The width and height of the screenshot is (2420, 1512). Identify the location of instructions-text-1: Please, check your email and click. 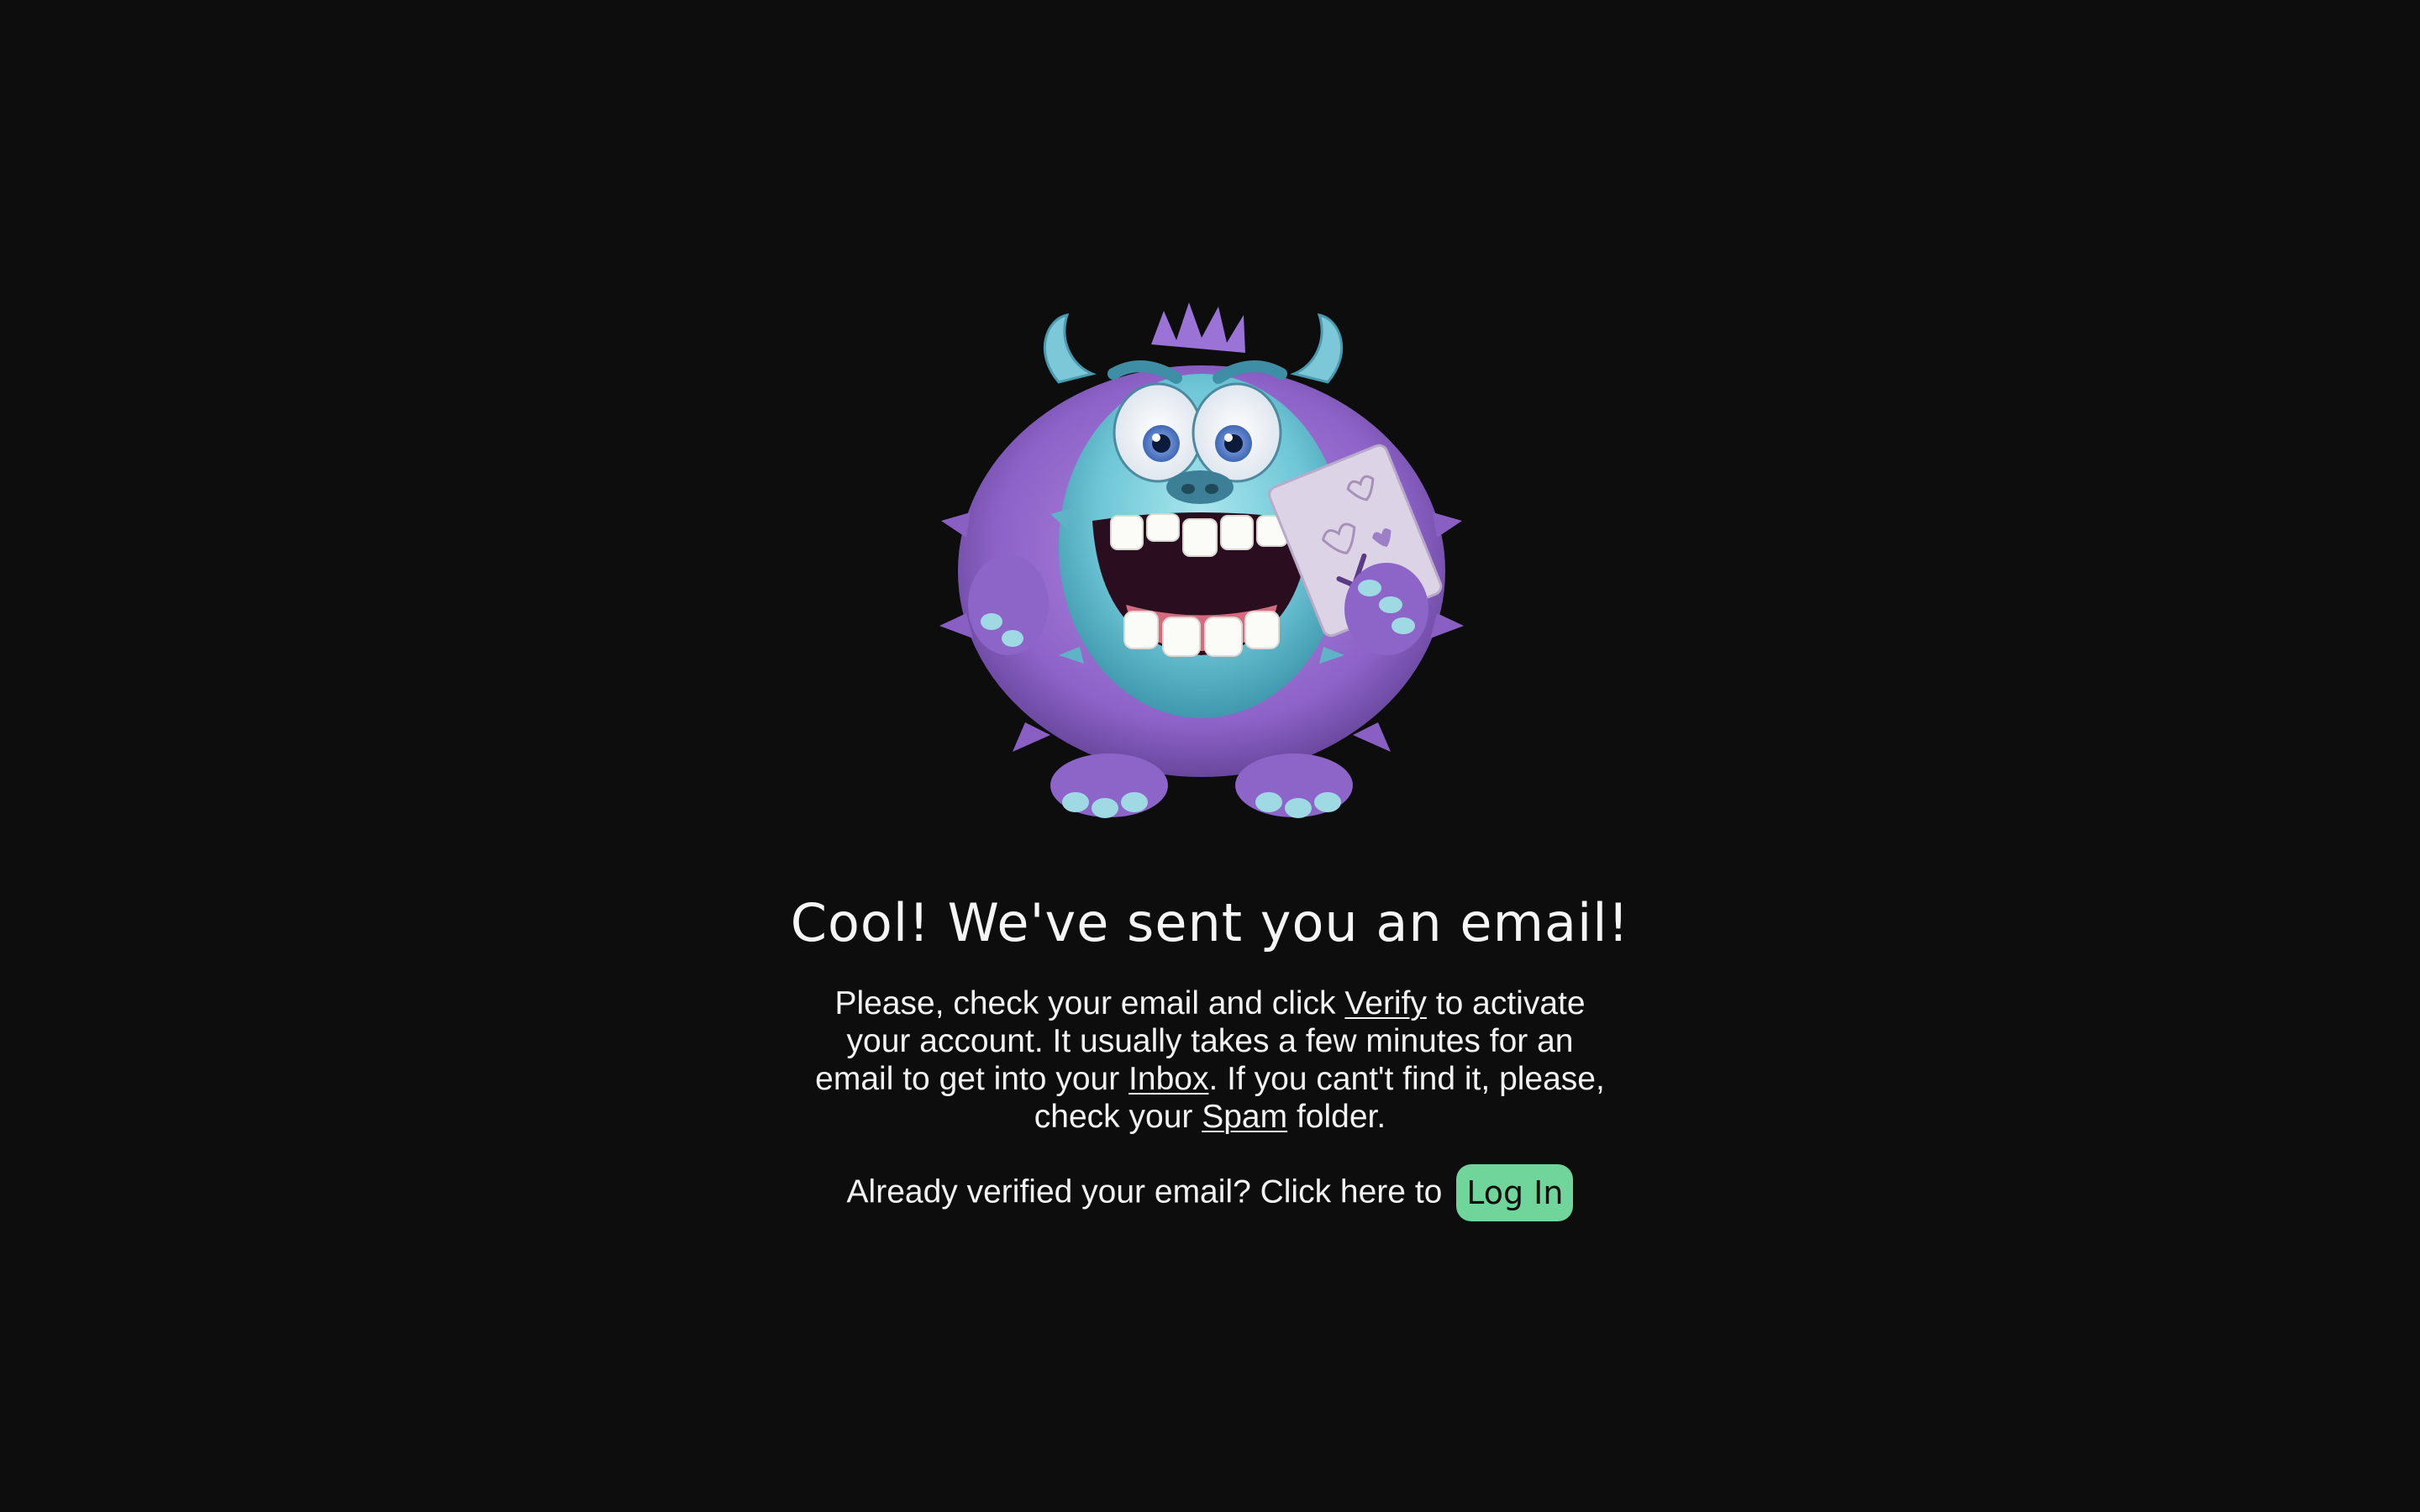
(1089, 1003).